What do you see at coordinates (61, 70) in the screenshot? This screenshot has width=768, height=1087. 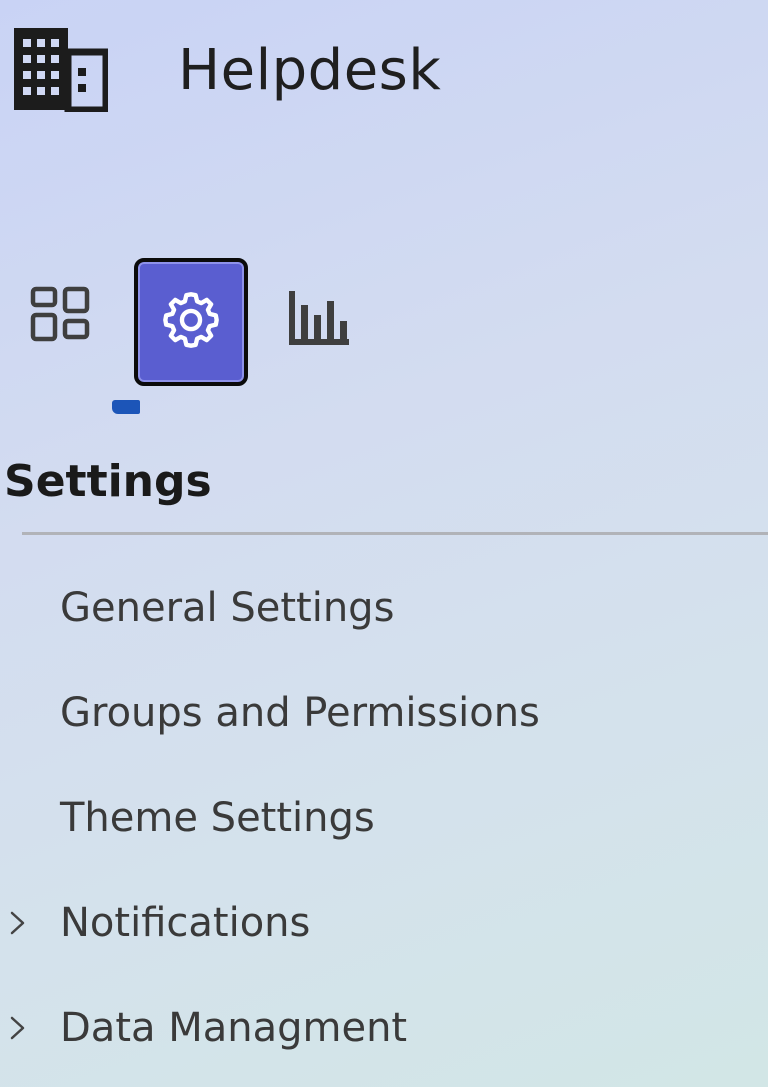 I see `building-icon` at bounding box center [61, 70].